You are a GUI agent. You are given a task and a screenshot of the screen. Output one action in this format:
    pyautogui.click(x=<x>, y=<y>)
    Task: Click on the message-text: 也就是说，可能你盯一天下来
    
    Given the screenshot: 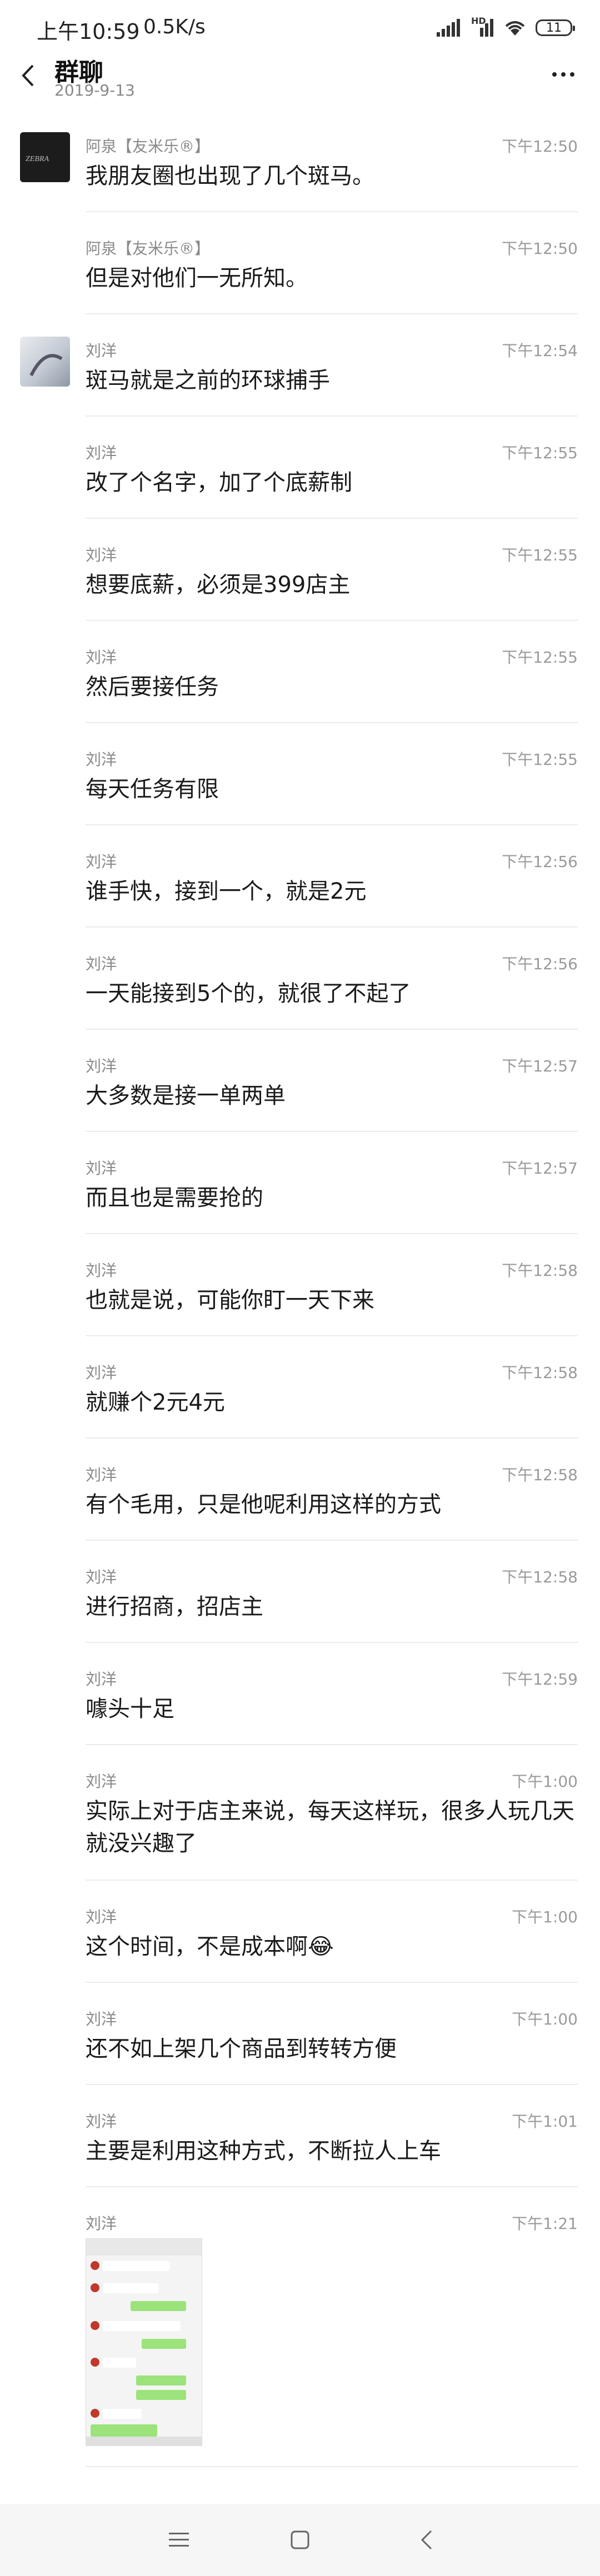 What is the action you would take?
    pyautogui.click(x=230, y=1300)
    